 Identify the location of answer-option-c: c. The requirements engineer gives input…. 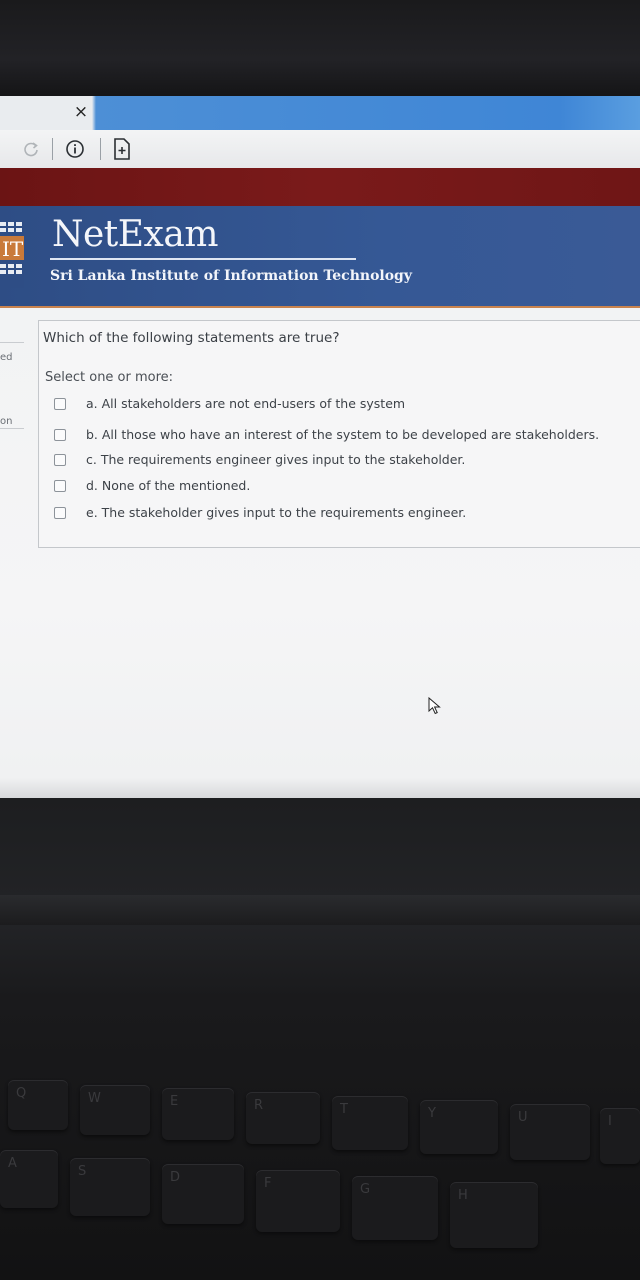
(344, 461).